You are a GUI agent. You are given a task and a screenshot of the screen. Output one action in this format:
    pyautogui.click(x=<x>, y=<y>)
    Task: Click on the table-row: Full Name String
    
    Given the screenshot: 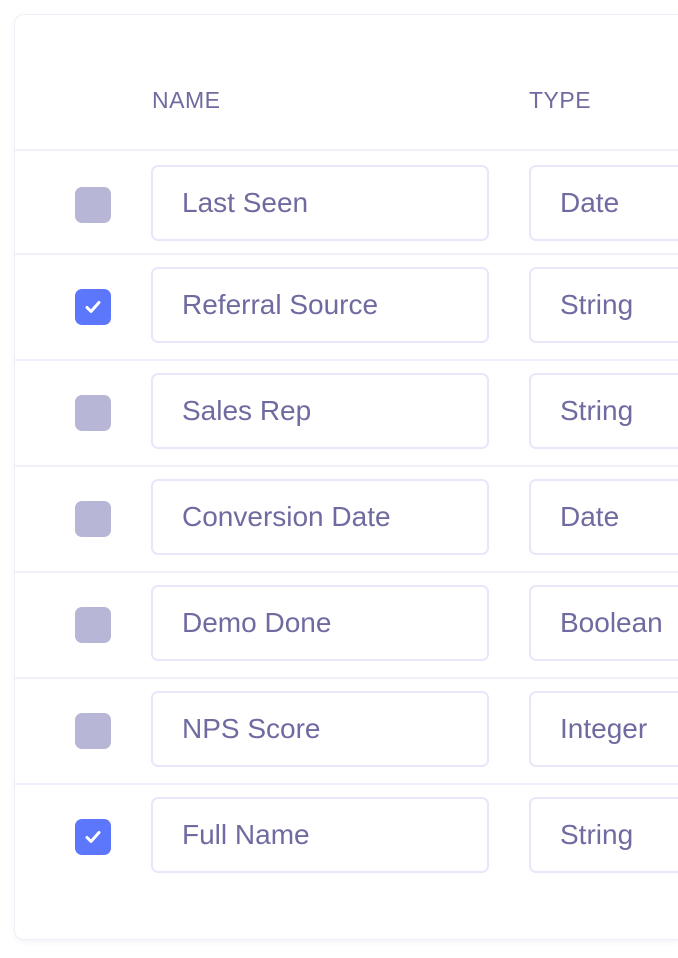 What is the action you would take?
    pyautogui.click(x=346, y=837)
    